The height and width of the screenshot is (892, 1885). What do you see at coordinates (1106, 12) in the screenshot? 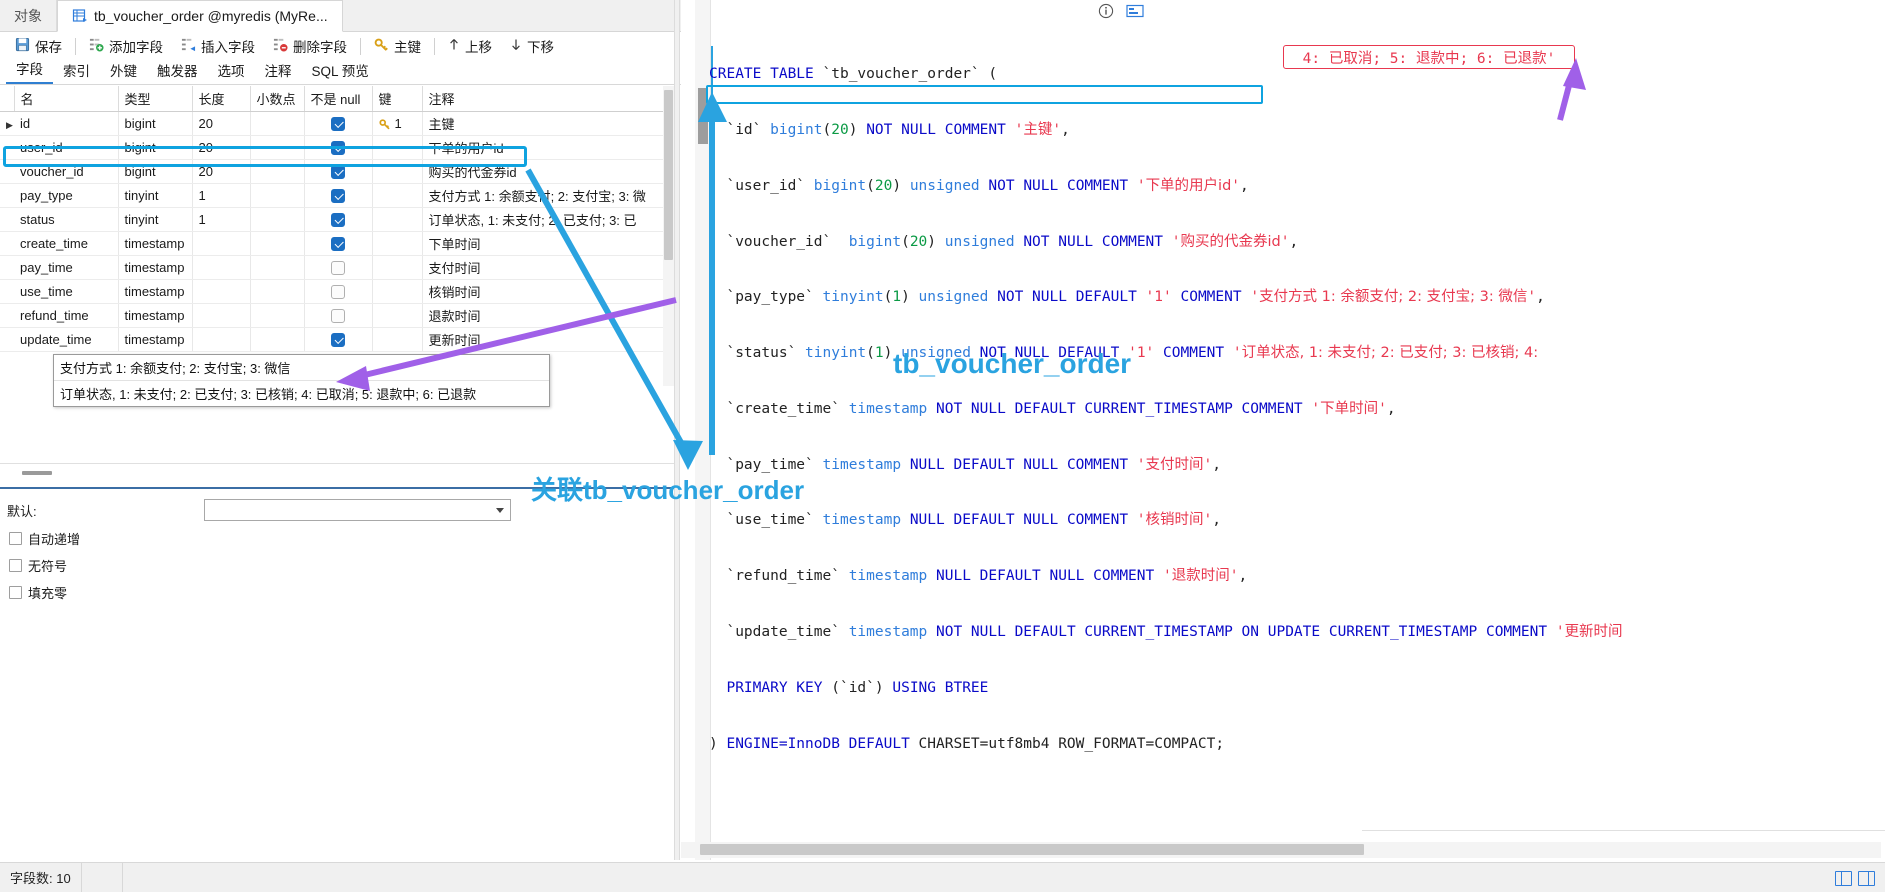
I see `info-icon` at bounding box center [1106, 12].